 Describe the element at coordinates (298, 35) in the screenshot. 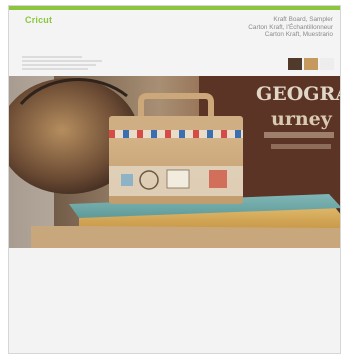

I see `product-title-es: Carton Kraft, Muestrario` at that location.